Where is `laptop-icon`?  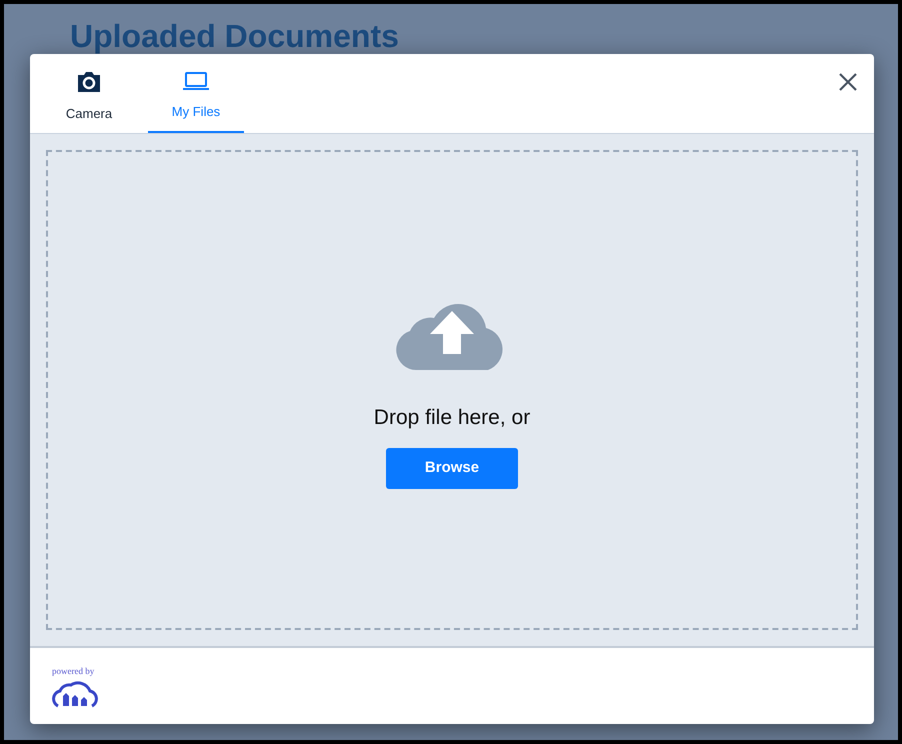 laptop-icon is located at coordinates (196, 81).